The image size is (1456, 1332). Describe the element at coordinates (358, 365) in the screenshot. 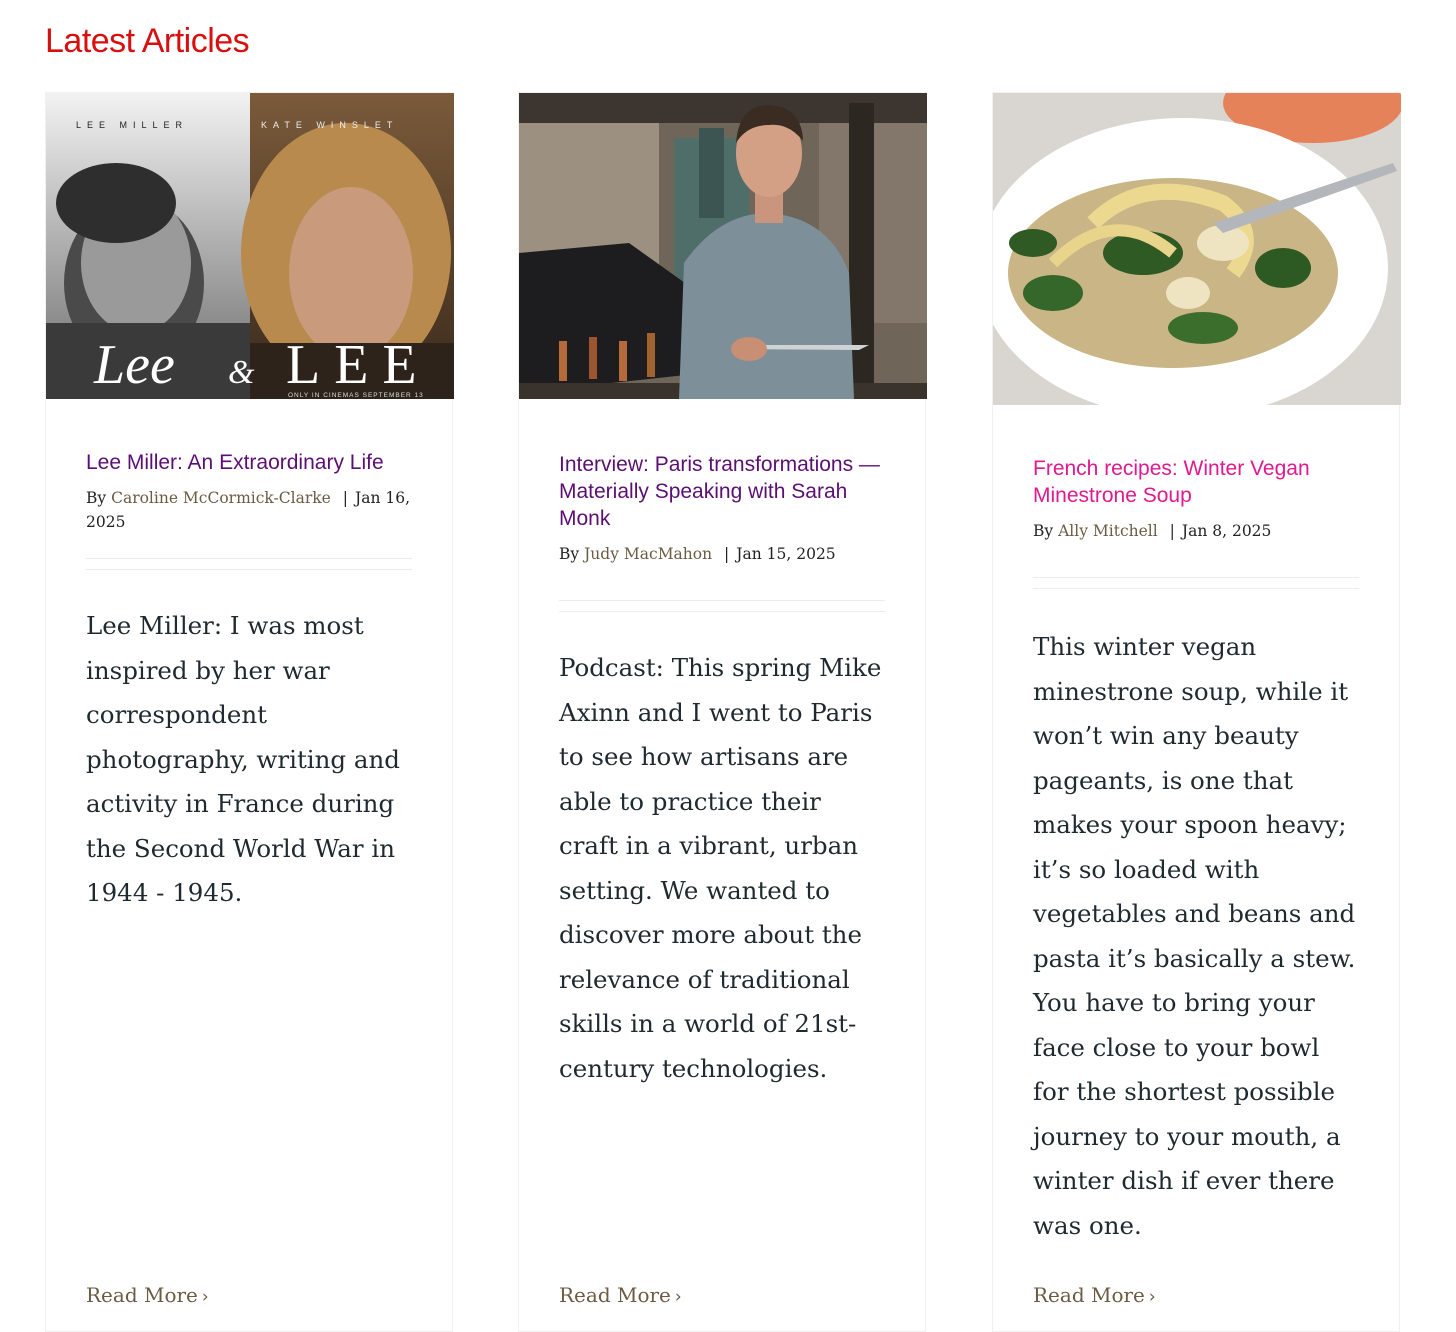

I see `poster-title-right: LEE` at that location.